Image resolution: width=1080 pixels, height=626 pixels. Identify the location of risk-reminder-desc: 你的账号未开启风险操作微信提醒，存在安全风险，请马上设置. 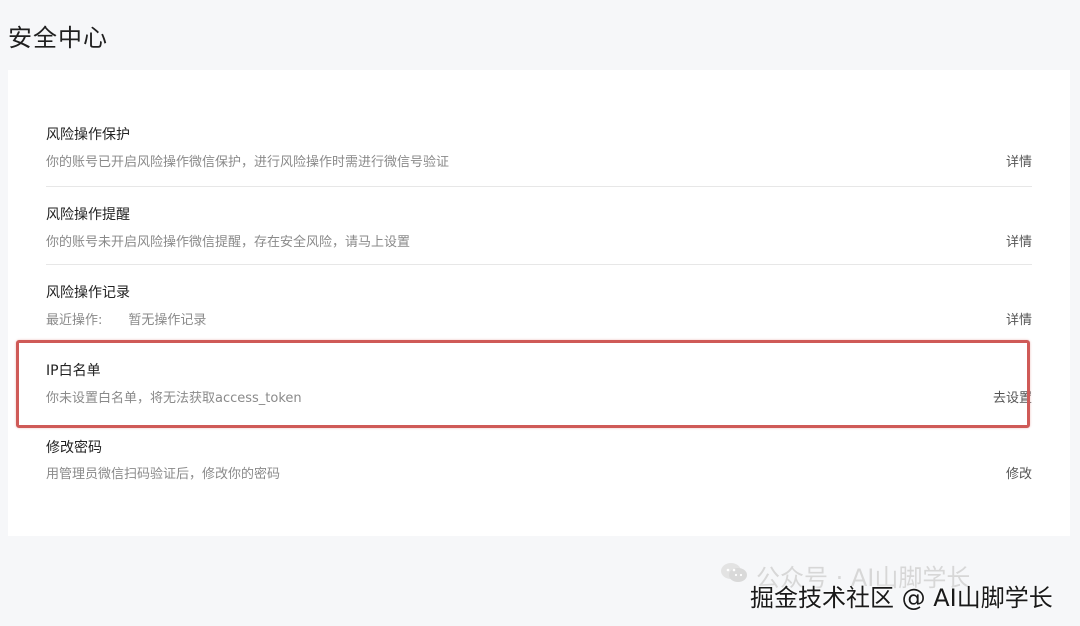
(228, 242).